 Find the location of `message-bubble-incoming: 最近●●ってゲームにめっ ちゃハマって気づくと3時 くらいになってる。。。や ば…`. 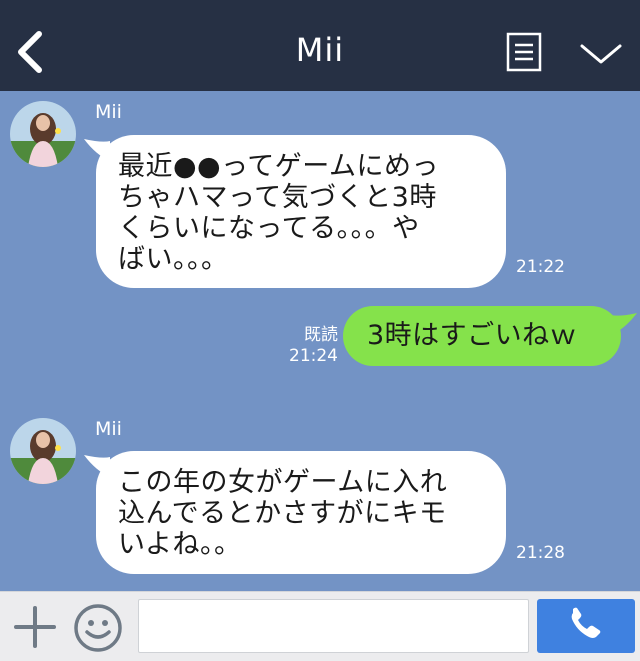

message-bubble-incoming: 最近●●ってゲームにめっ ちゃハマって気づくと3時 くらいになってる。。。や ば… is located at coordinates (301, 211).